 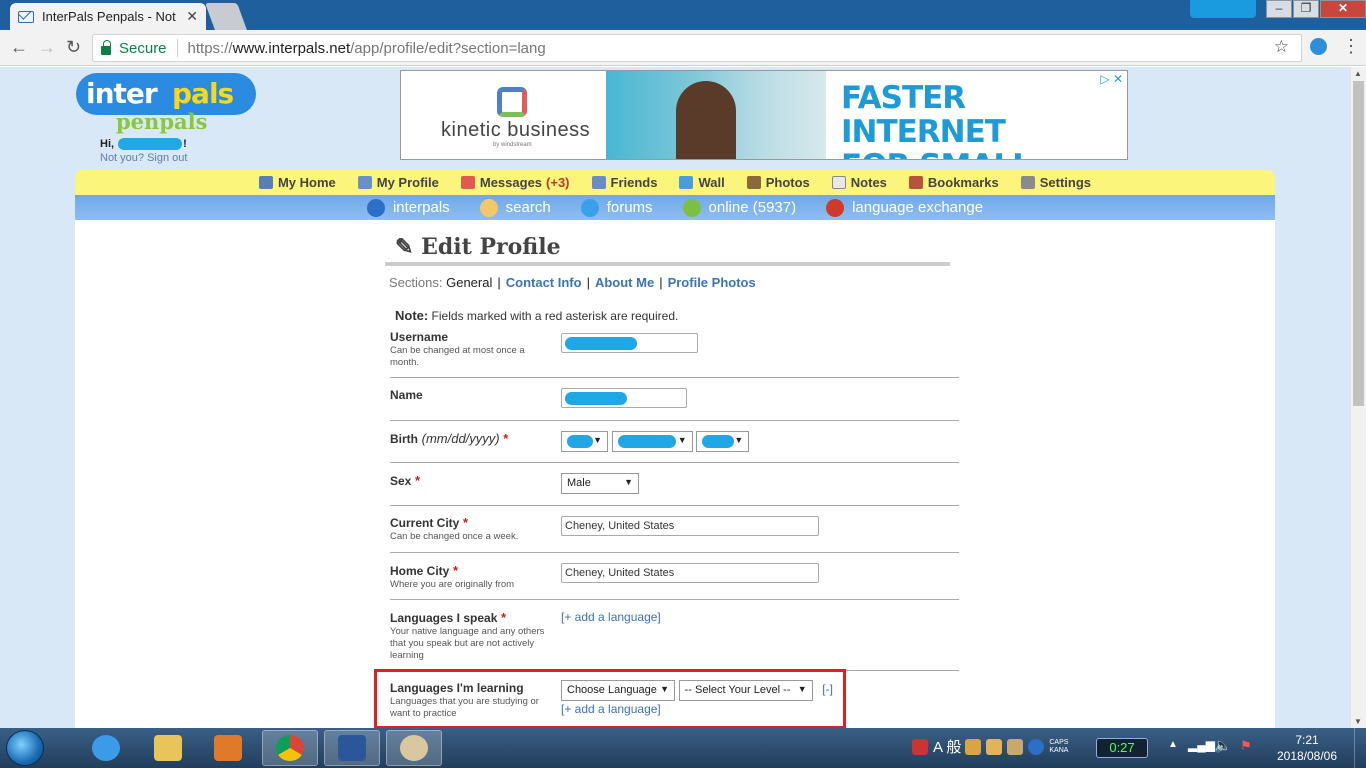 What do you see at coordinates (122, 93) in the screenshot?
I see `logo-text-inter: inter` at bounding box center [122, 93].